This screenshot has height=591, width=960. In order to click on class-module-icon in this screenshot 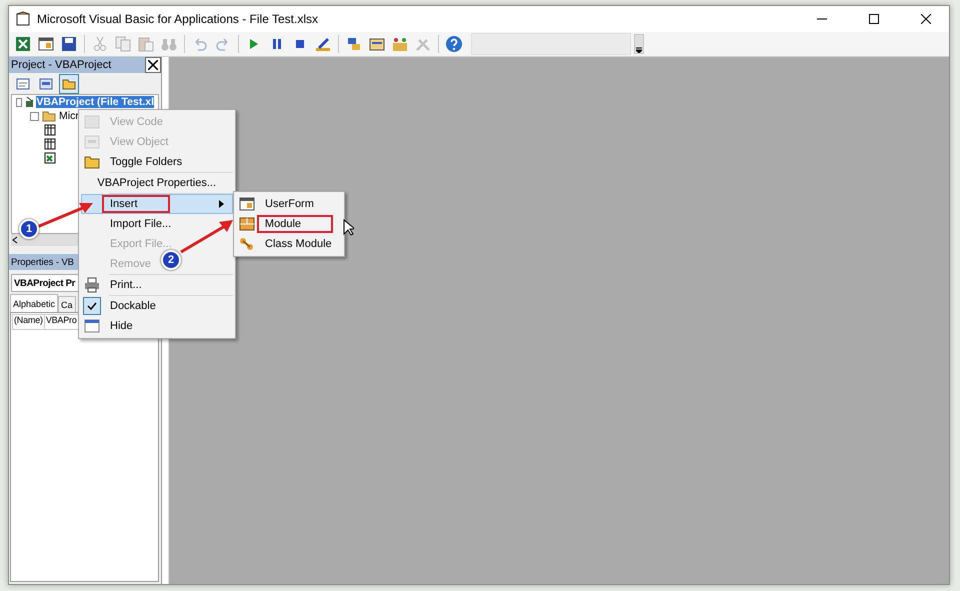, I will do `click(247, 244)`.